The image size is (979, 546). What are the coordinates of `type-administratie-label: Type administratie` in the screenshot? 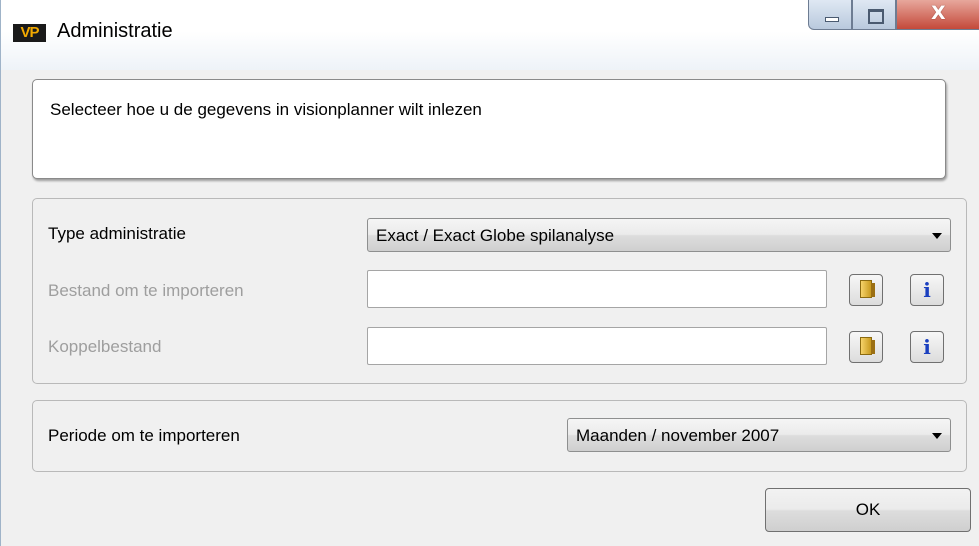 It's located at (117, 233).